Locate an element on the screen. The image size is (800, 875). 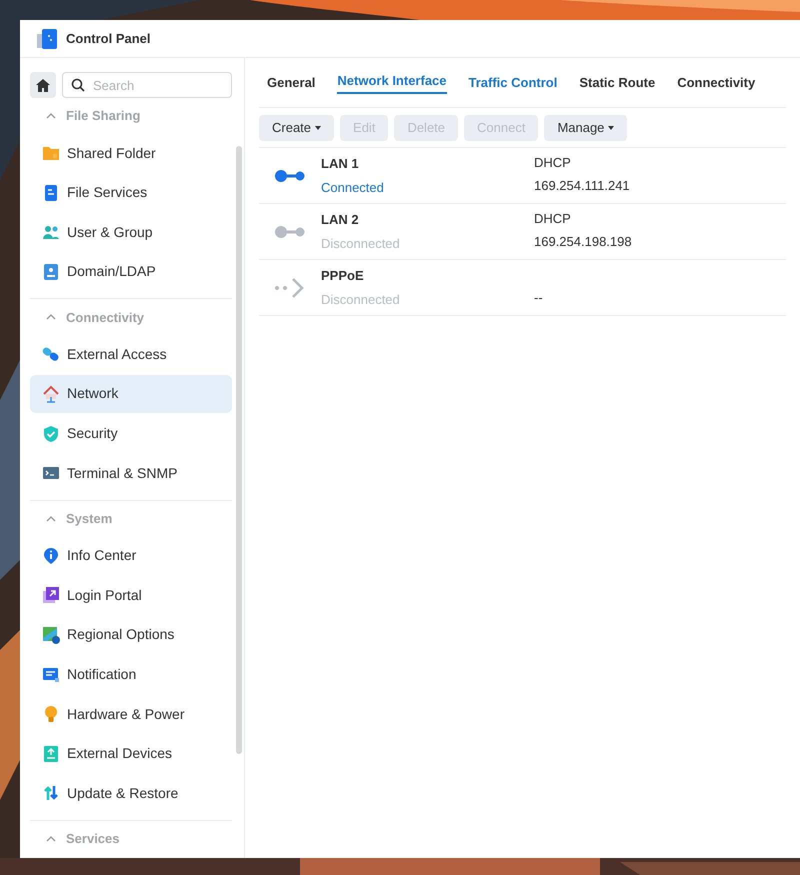
sidebar-item: Regional Options is located at coordinates (131, 635).